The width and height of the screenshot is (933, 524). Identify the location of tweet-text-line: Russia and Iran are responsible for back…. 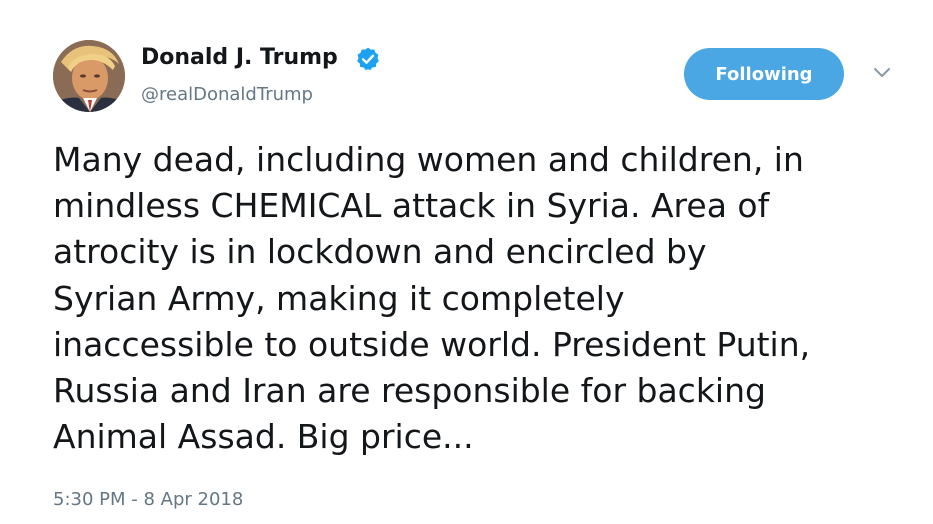
(409, 391).